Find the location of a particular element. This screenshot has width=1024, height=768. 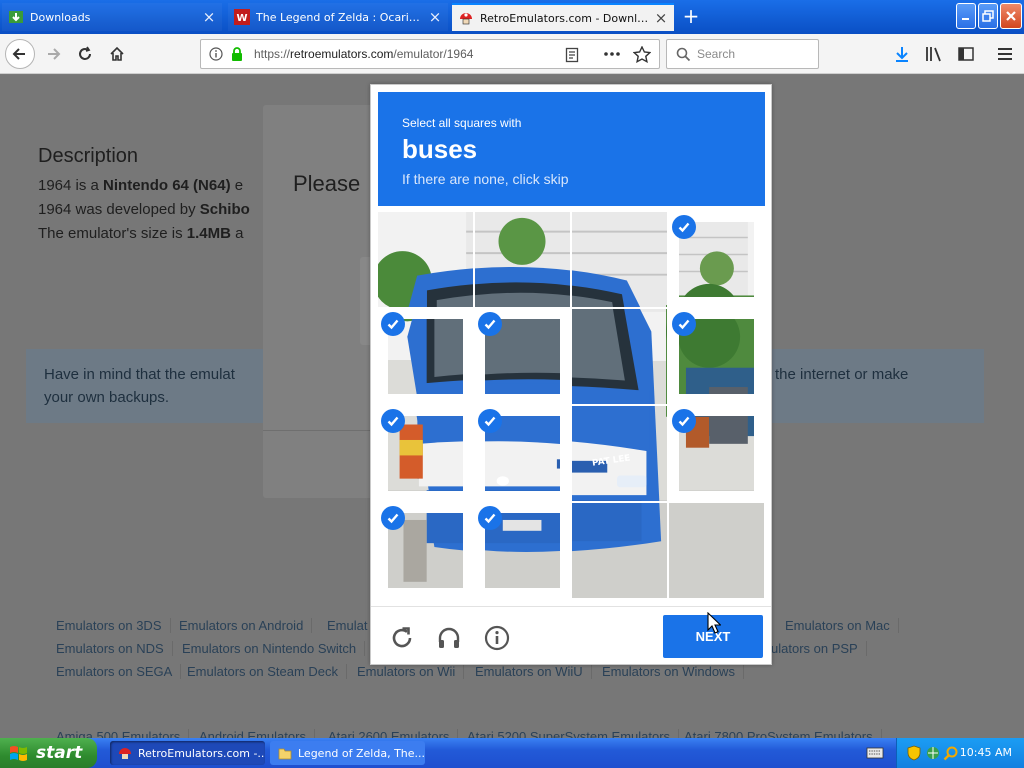

clock: 10:45 AM is located at coordinates (985, 752).